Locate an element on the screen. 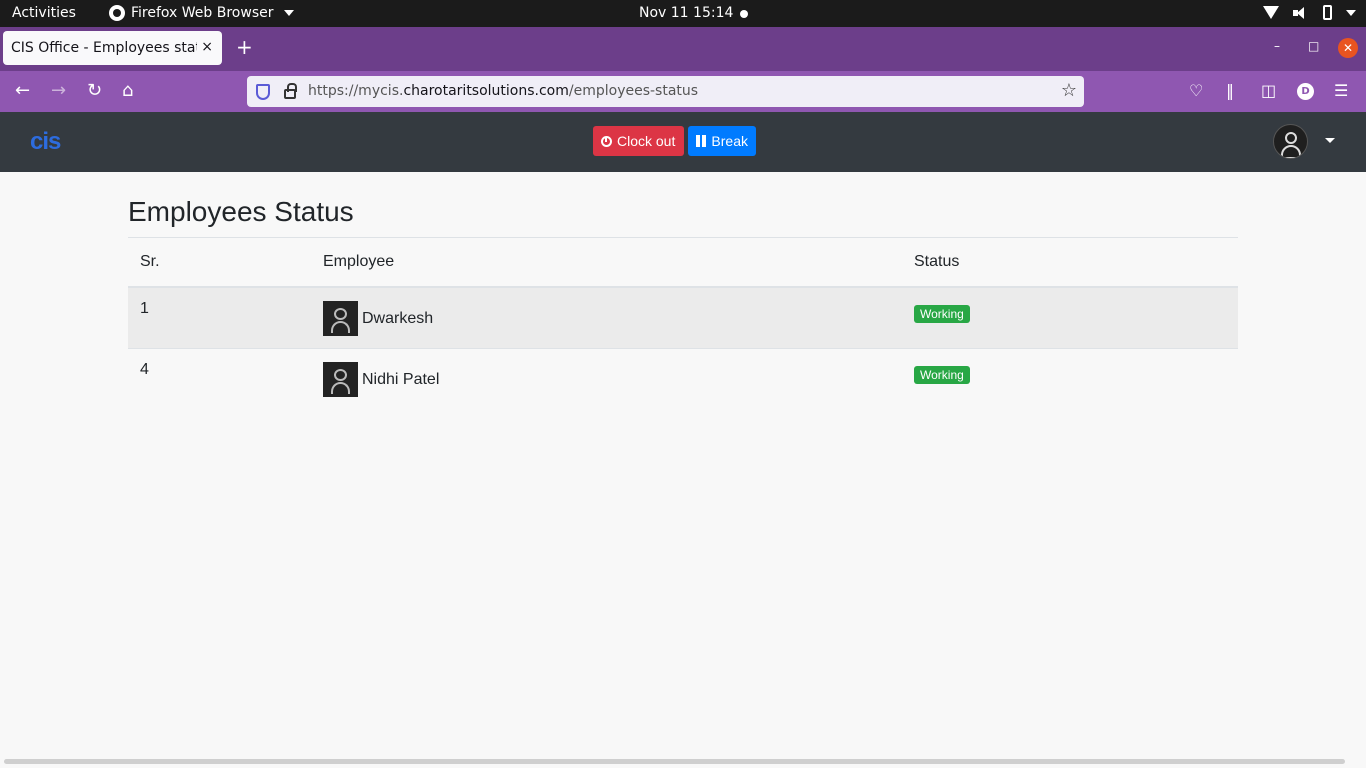 The width and height of the screenshot is (1366, 768). minimize-icon: – is located at coordinates (1277, 46).